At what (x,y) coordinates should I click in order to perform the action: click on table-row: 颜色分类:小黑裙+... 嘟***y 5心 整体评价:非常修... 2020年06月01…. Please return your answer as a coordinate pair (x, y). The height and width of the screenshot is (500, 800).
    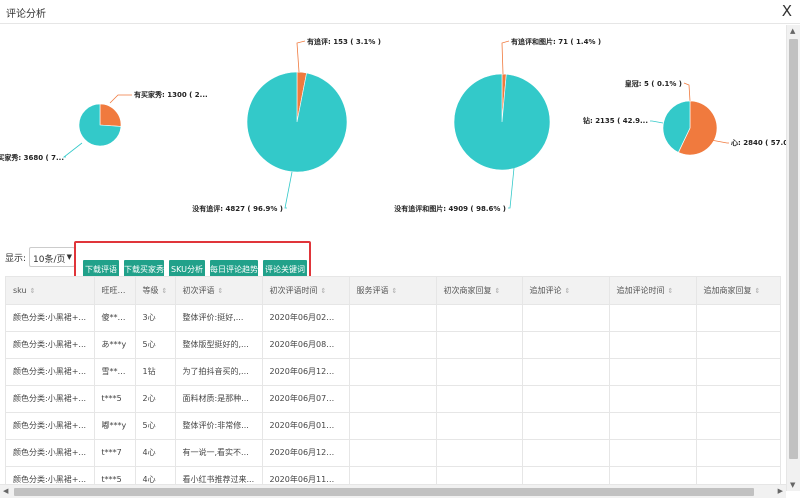
    Looking at the image, I should click on (393, 426).